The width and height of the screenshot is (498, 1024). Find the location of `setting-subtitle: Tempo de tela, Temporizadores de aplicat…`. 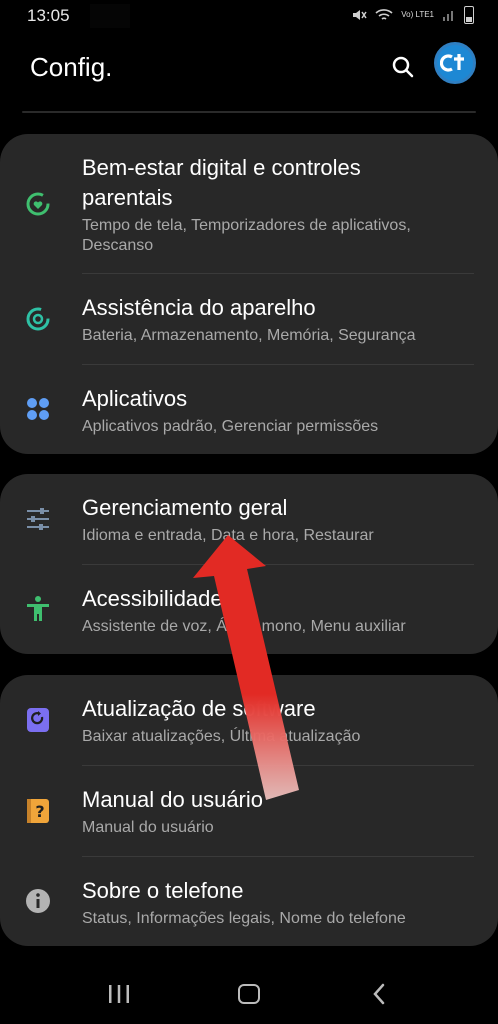

setting-subtitle: Tempo de tela, Temporizadores de aplicat… is located at coordinates (246, 225).